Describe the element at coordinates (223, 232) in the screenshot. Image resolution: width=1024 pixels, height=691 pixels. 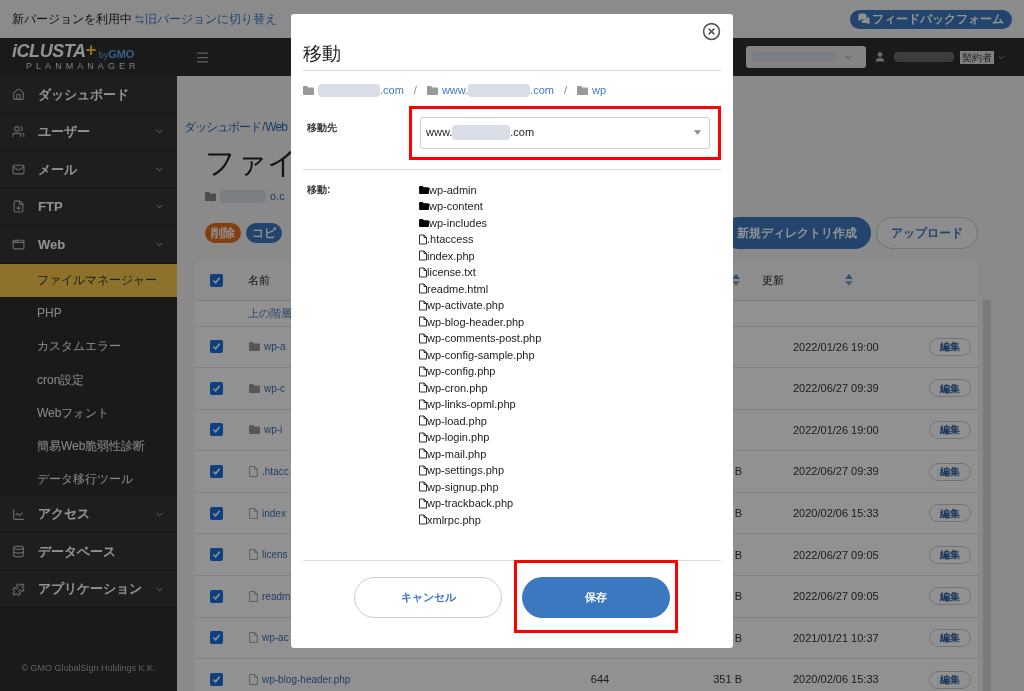
I see `action-button: 削除` at that location.